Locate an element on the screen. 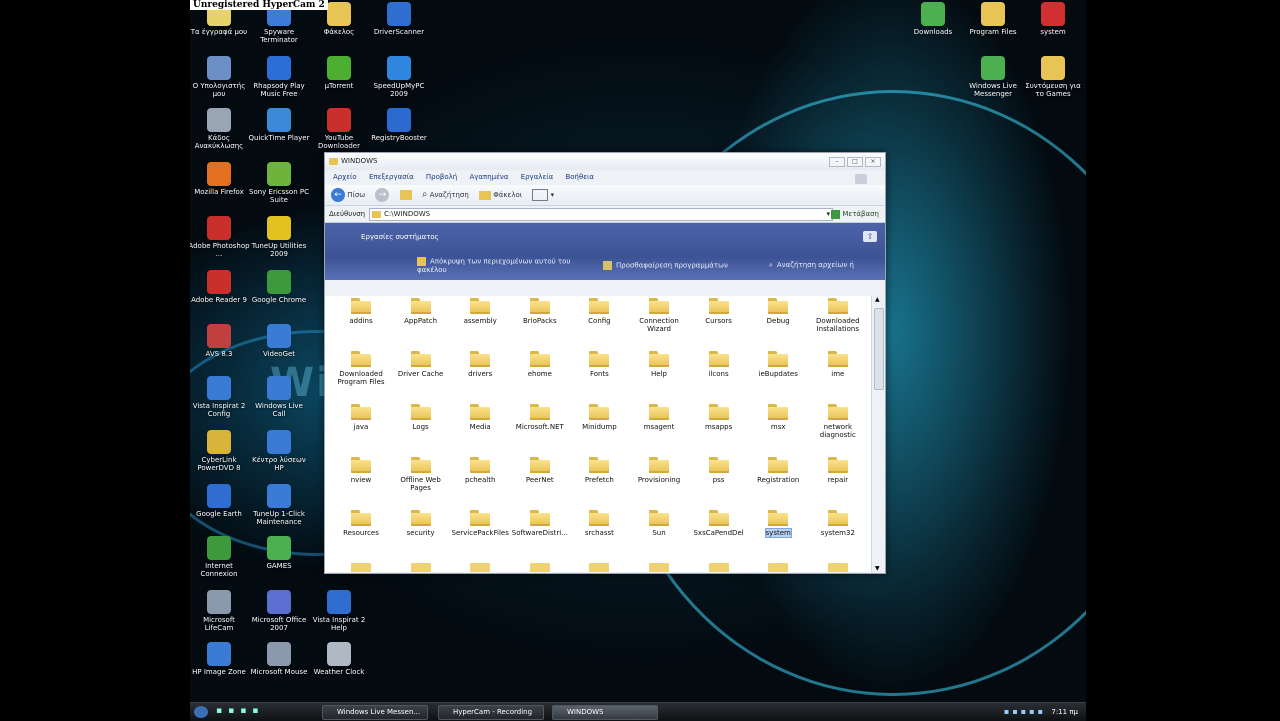  folder-item: msx is located at coordinates (778, 417).